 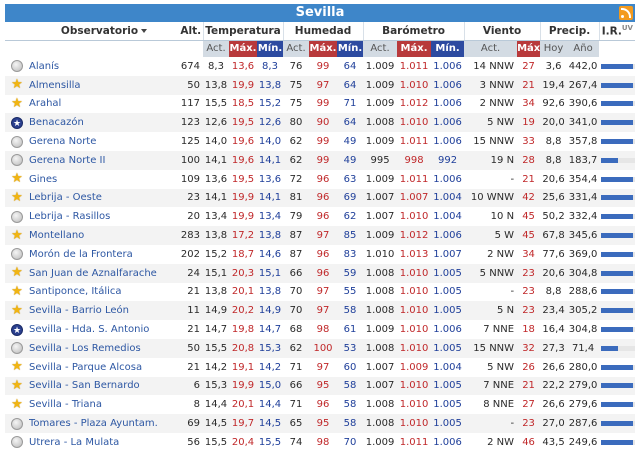 I want to click on station-link: Sevilla - Los Remedios, so click(x=104, y=348).